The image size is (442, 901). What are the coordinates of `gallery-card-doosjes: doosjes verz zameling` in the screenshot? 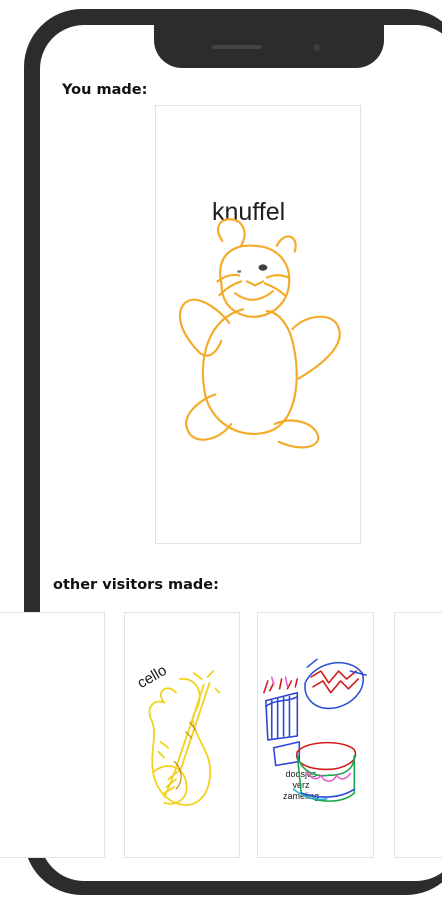 It's located at (315, 735).